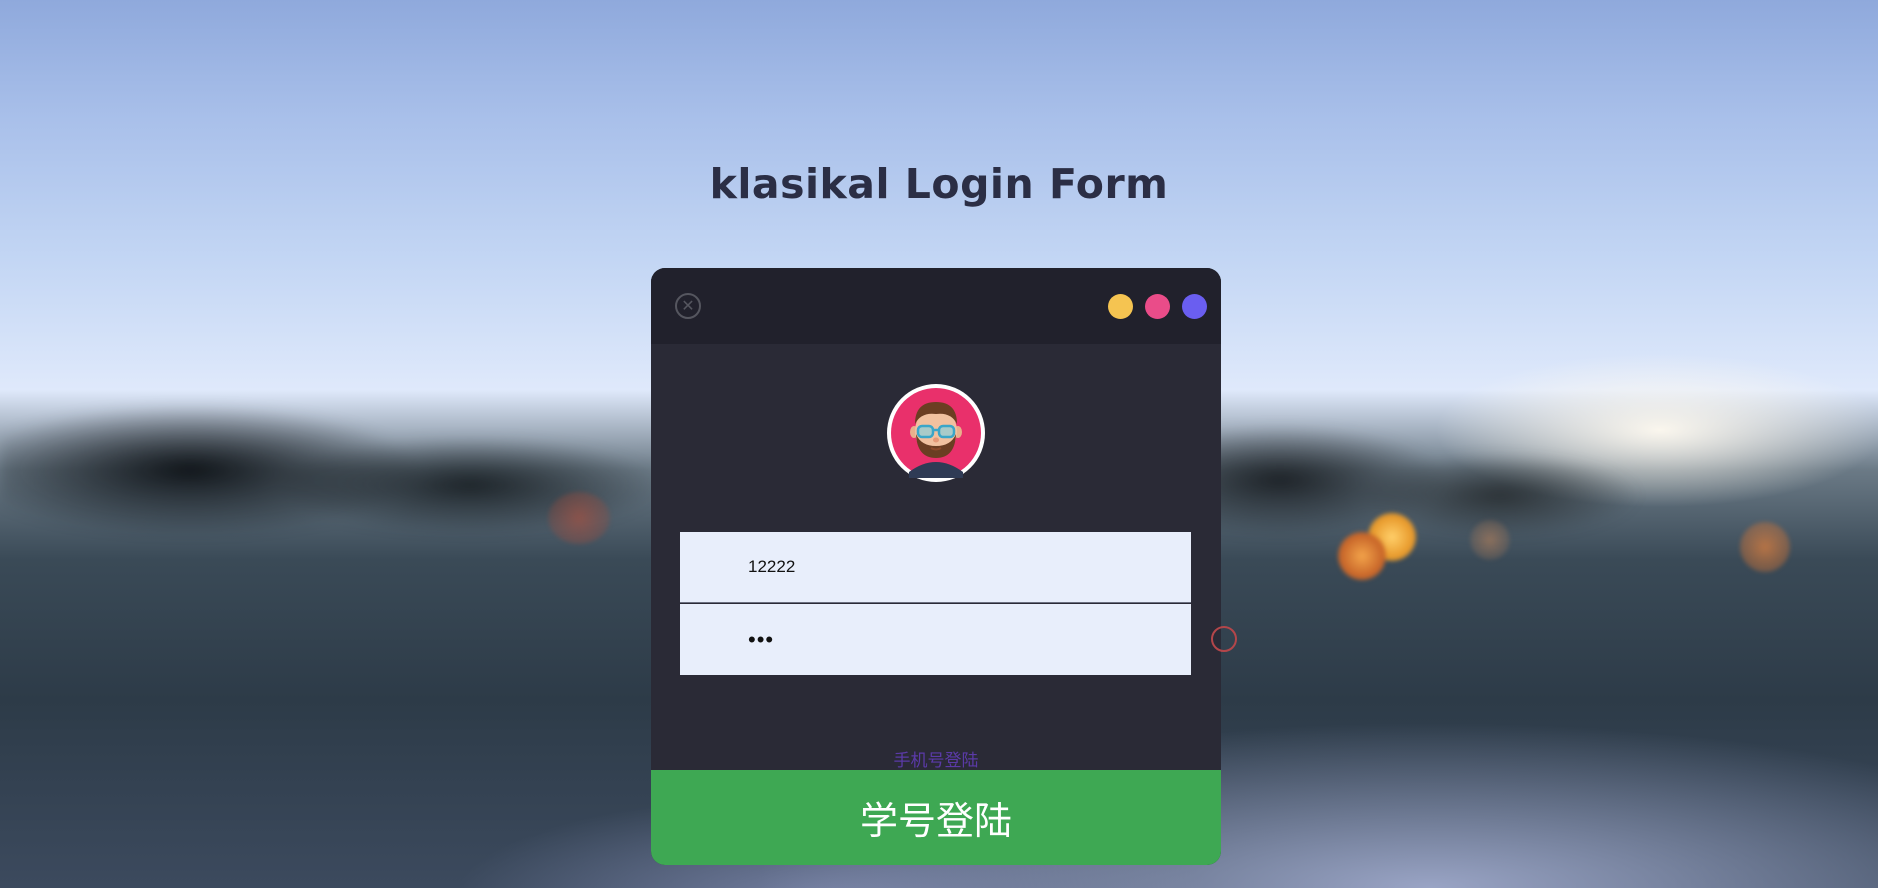 The image size is (1878, 888). Describe the element at coordinates (688, 306) in the screenshot. I see `close-icon: ✕` at that location.